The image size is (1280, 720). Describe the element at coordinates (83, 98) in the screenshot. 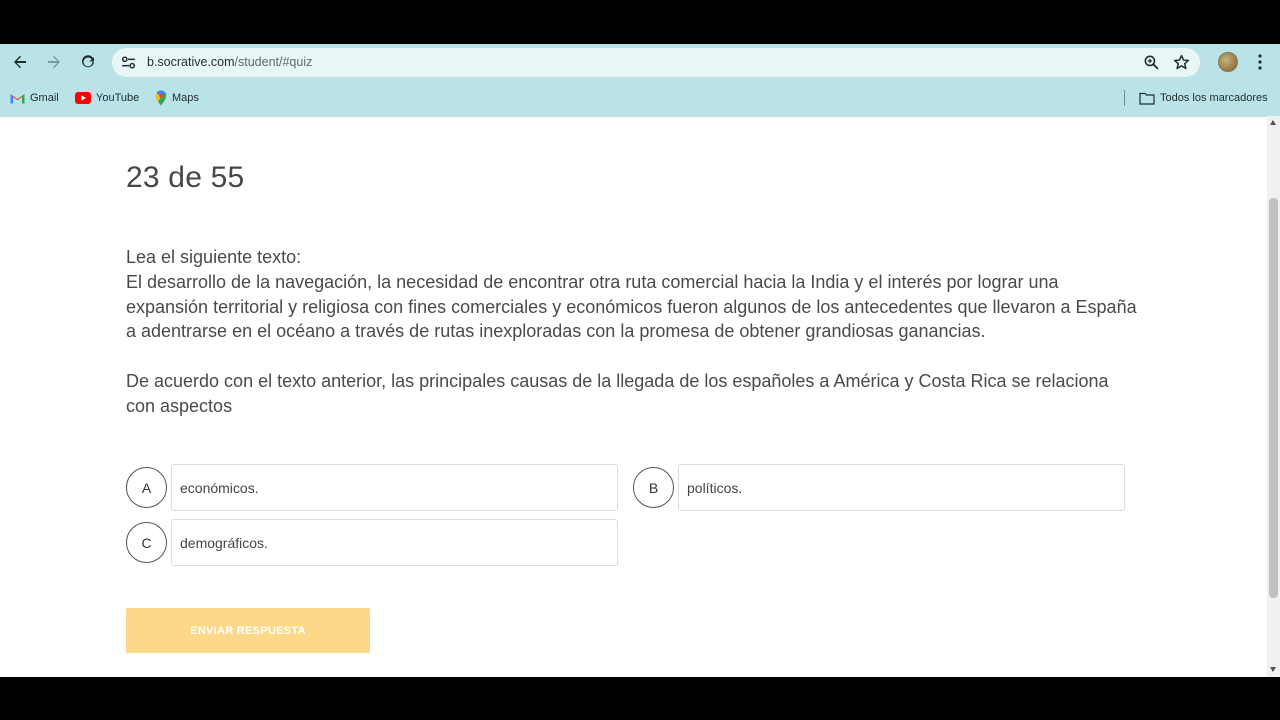

I see `youtube-icon` at that location.